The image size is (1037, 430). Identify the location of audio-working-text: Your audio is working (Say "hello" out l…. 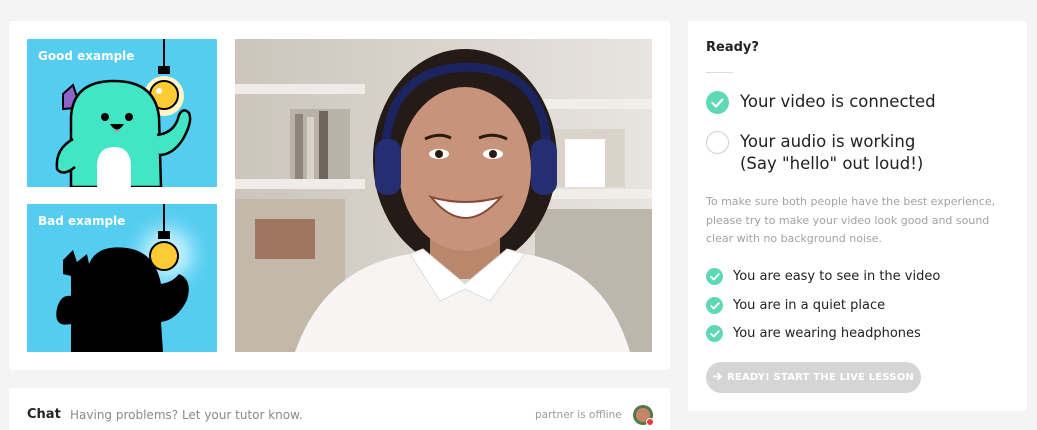
(831, 153).